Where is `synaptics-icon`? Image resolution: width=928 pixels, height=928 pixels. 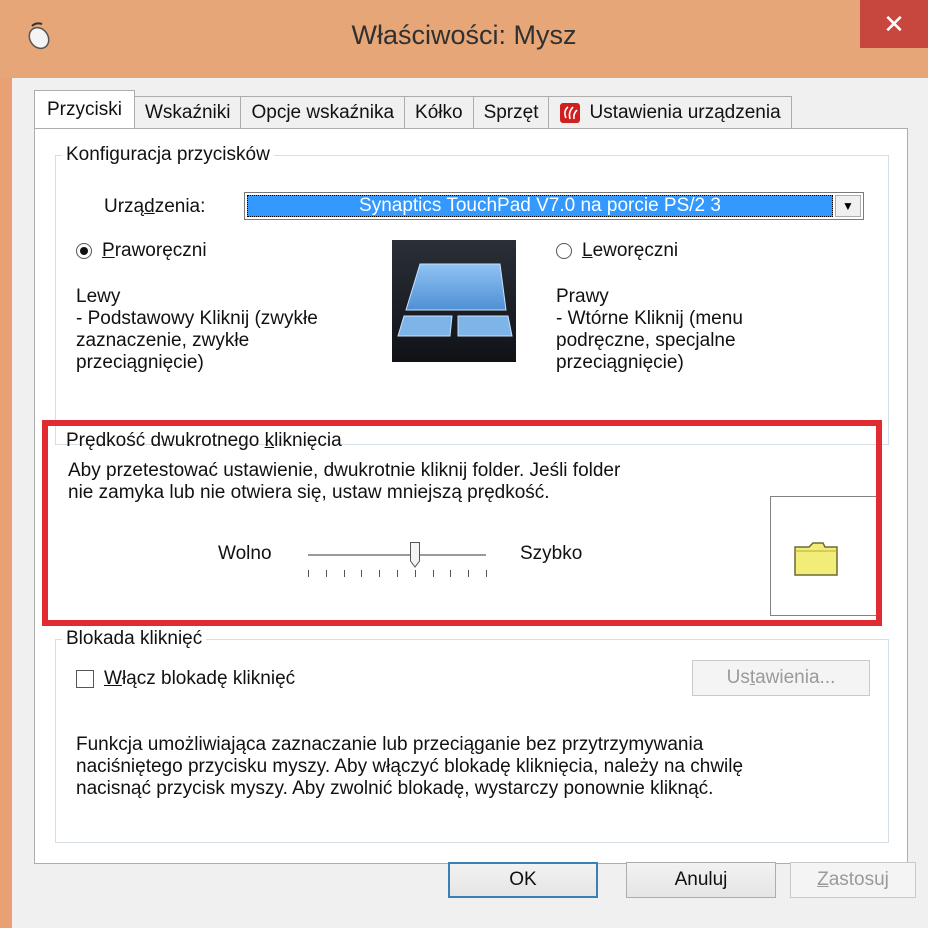
synaptics-icon is located at coordinates (570, 112).